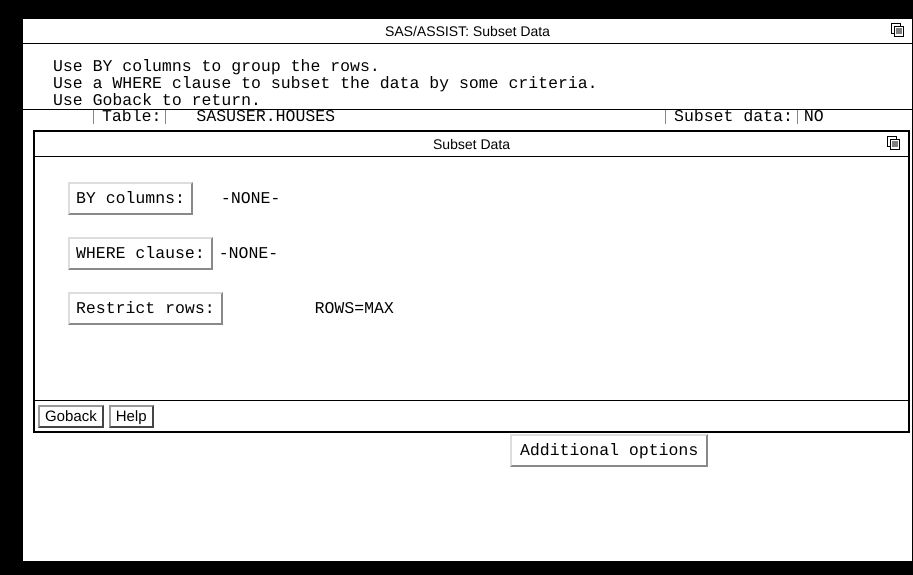 The image size is (913, 575). What do you see at coordinates (130, 198) in the screenshot?
I see `option-button: BY columns:` at bounding box center [130, 198].